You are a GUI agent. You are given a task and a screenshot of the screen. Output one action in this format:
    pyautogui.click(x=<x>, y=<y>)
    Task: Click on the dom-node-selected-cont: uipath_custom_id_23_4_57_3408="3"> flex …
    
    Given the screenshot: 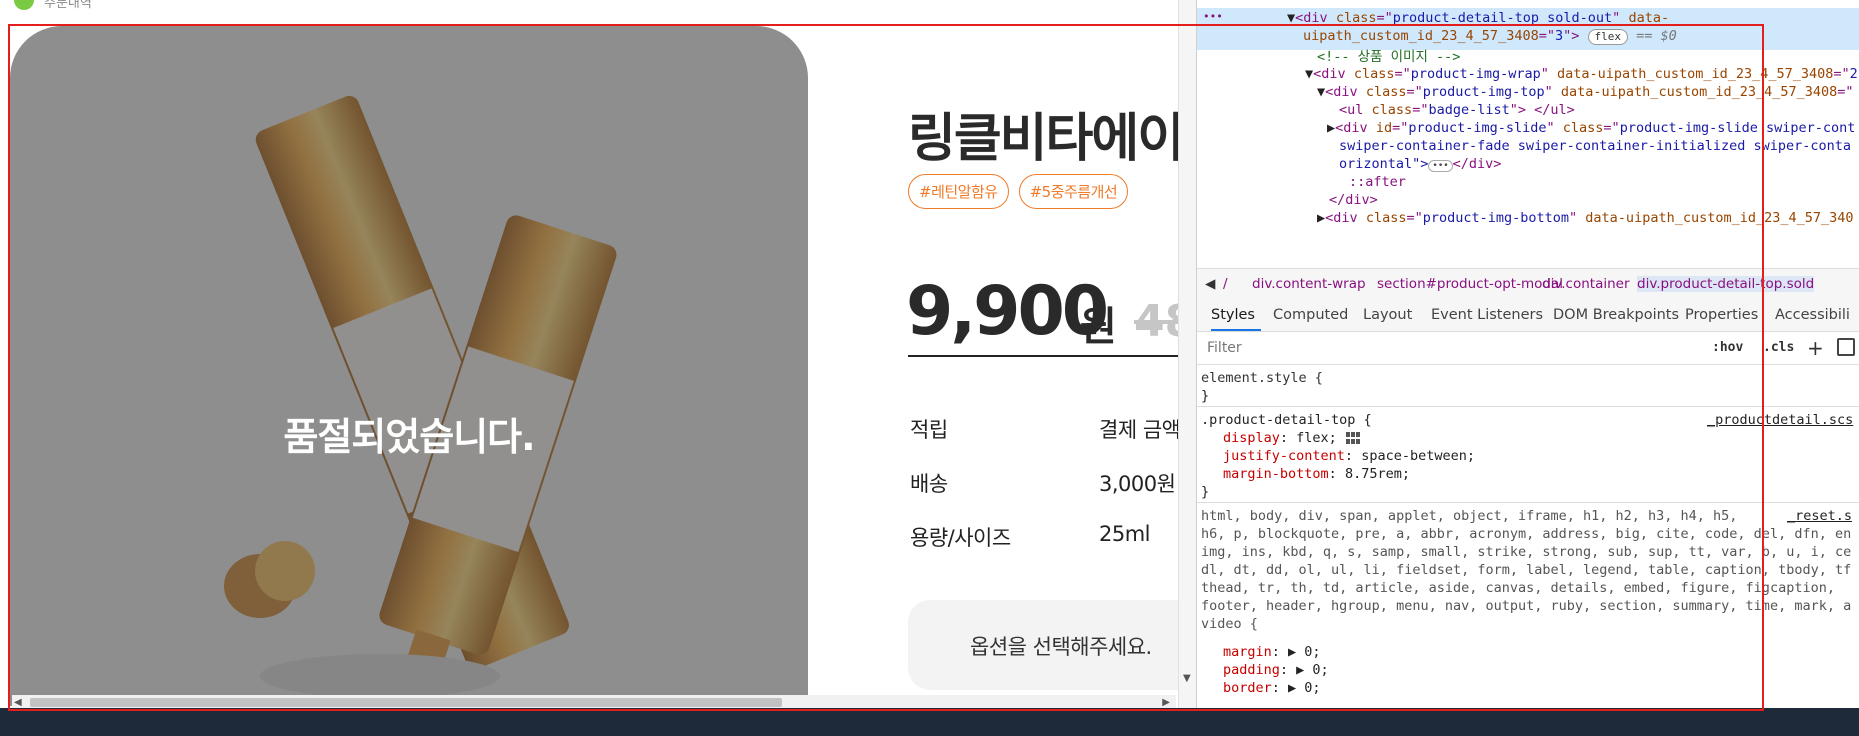 What is the action you would take?
    pyautogui.click(x=1490, y=36)
    